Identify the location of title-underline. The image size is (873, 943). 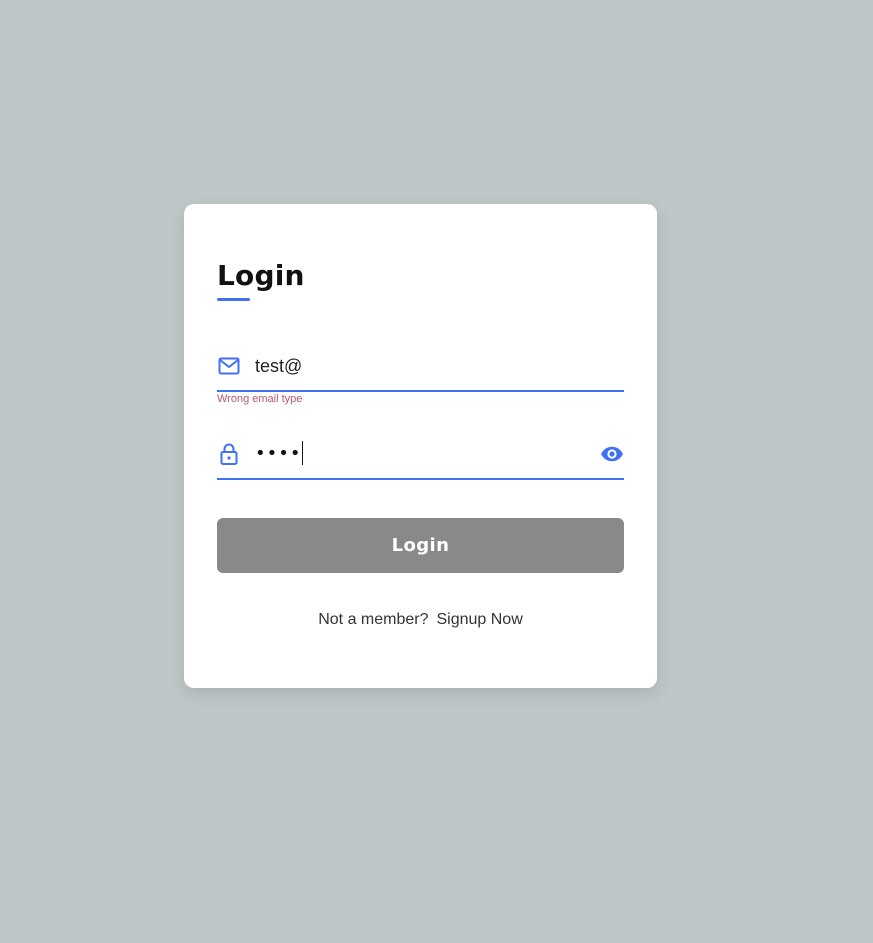
(233, 299).